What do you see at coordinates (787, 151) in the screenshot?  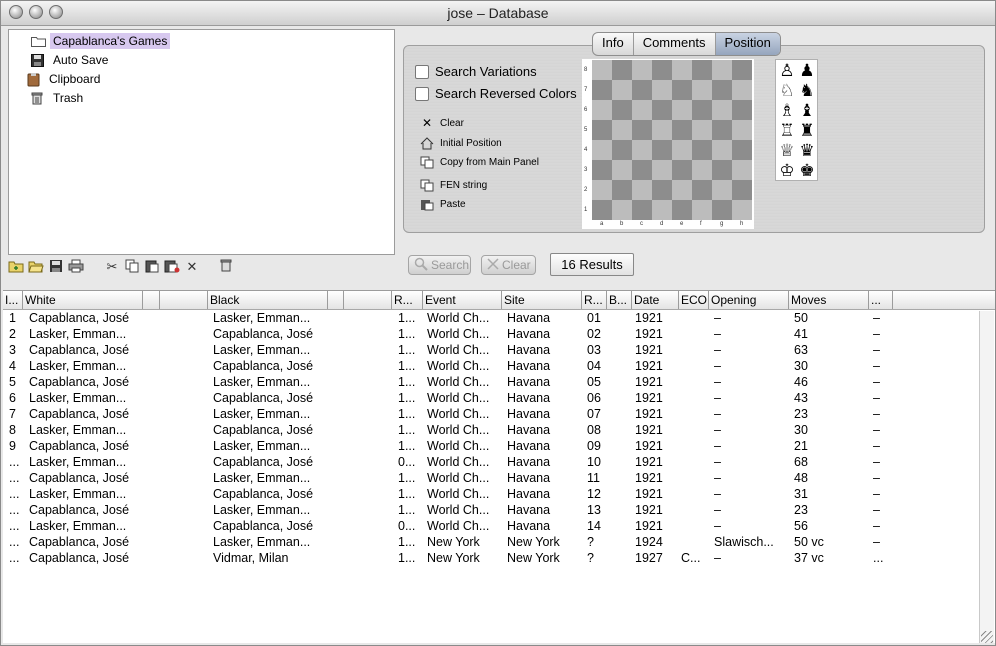 I see `chess-piece-icon: ♕` at bounding box center [787, 151].